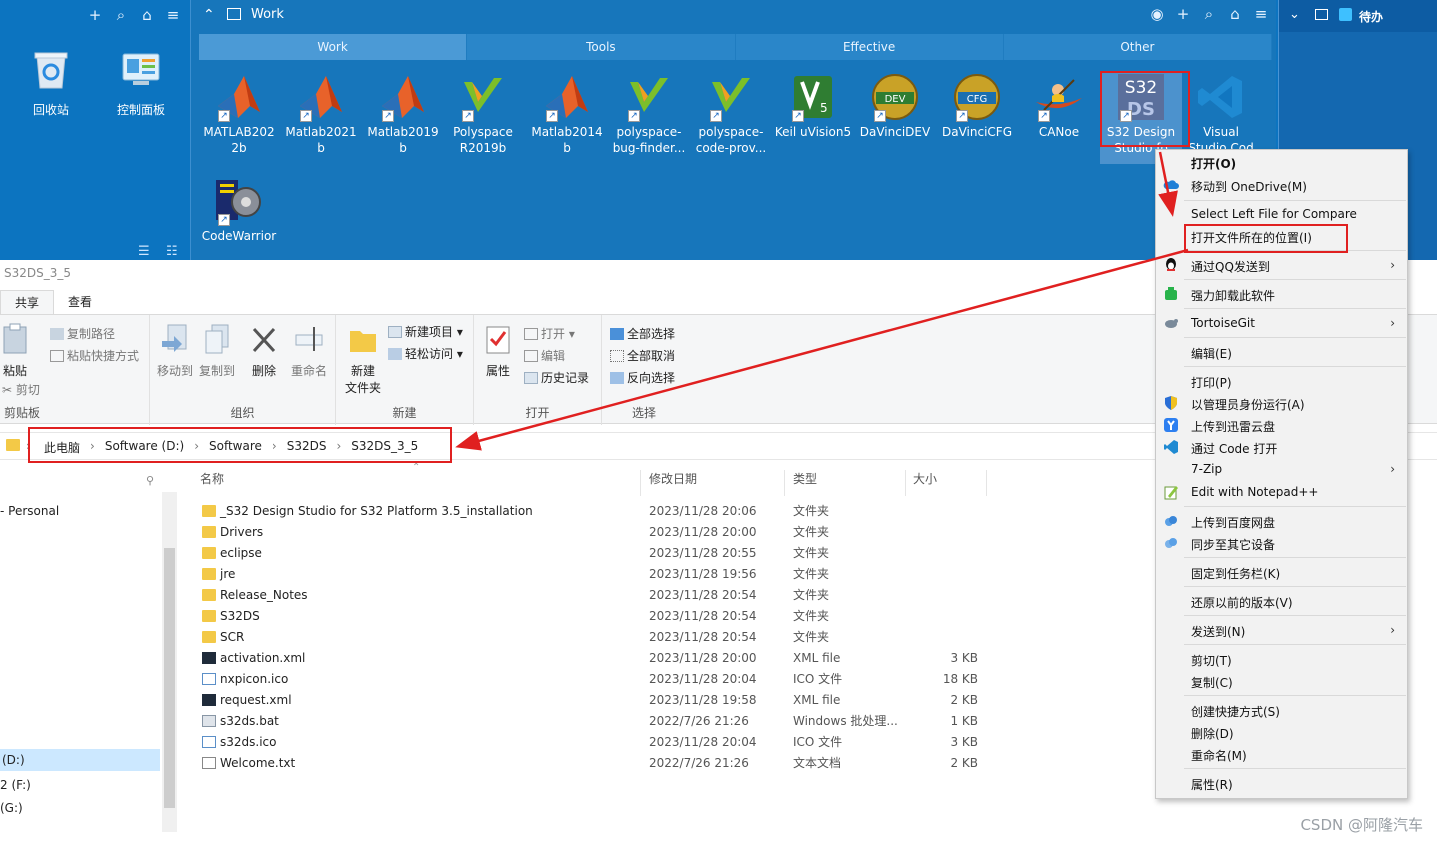 The height and width of the screenshot is (843, 1437). What do you see at coordinates (1218, 631) in the screenshot?
I see `menu-item-send-to: 发送到(N)` at bounding box center [1218, 631].